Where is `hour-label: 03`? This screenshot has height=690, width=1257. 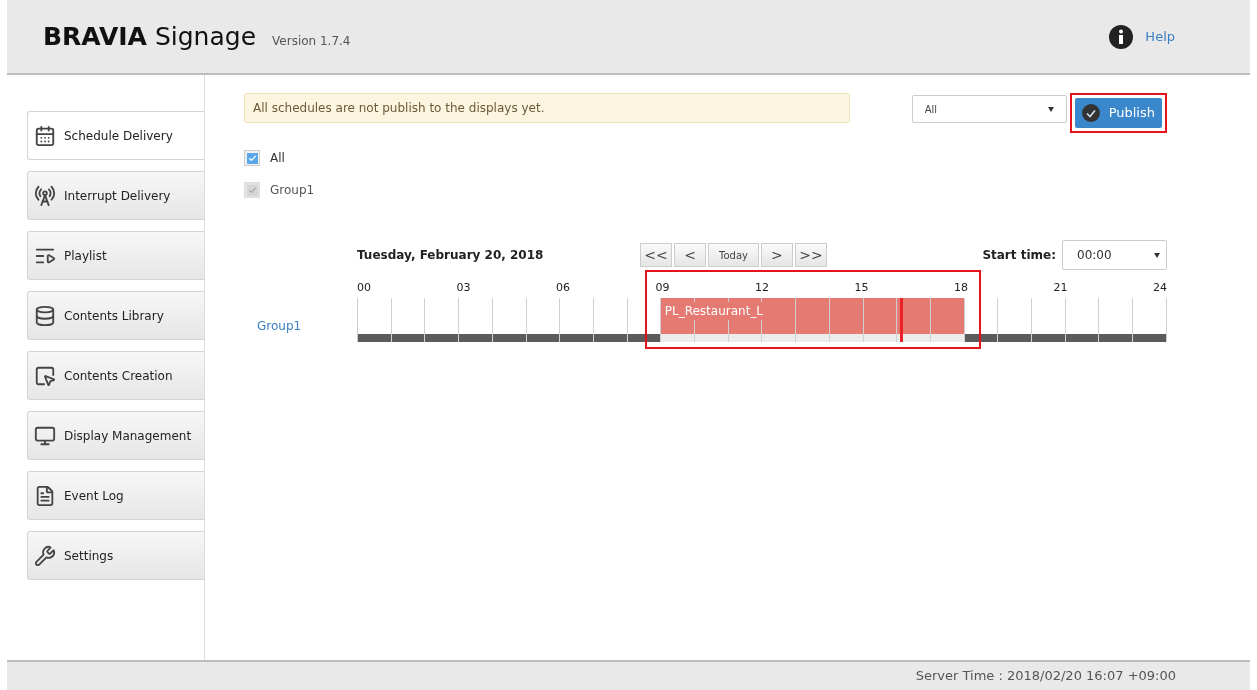
hour-label: 03 is located at coordinates (463, 288).